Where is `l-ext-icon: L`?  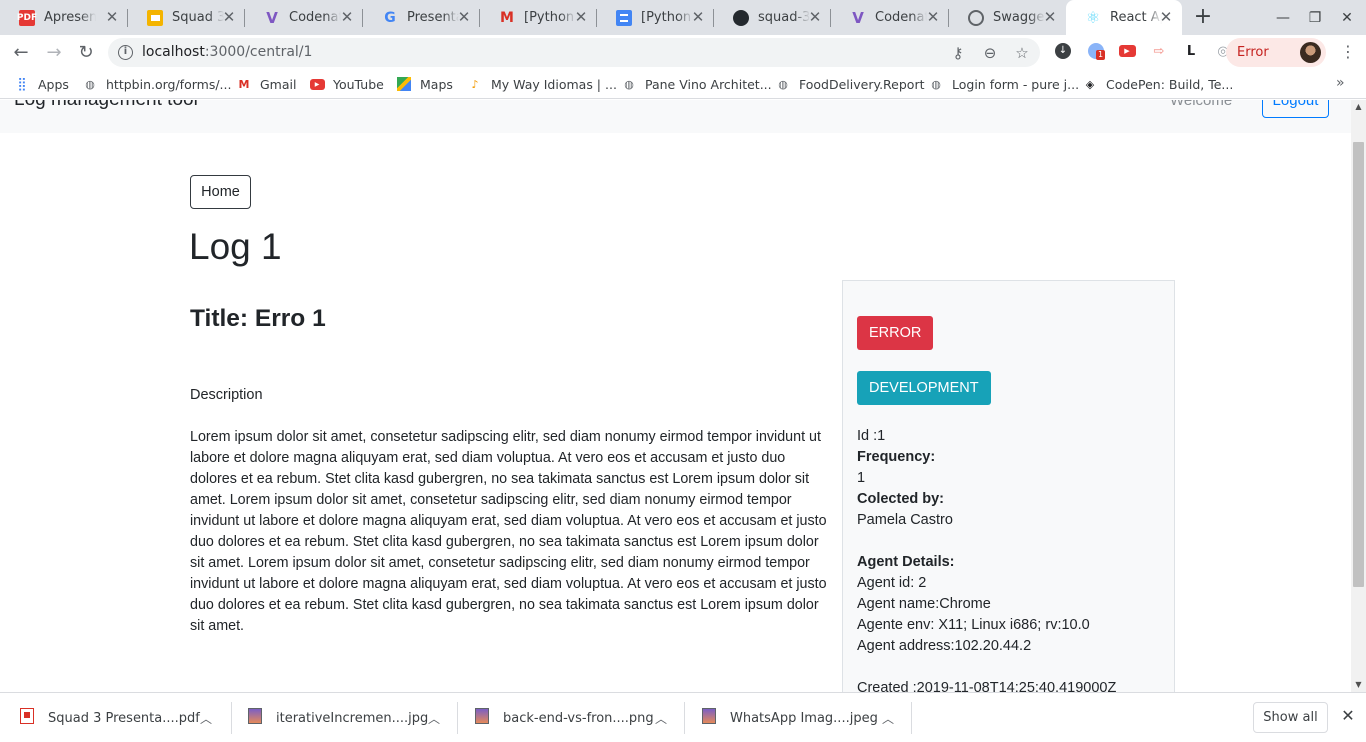 l-ext-icon: L is located at coordinates (1191, 51).